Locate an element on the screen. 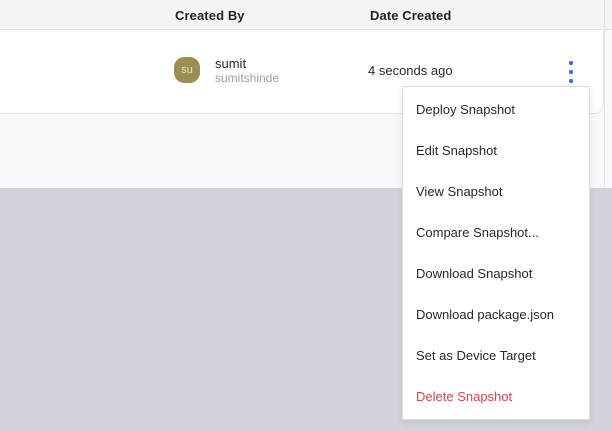 The image size is (612, 431). column-header-date-created: Date Created is located at coordinates (410, 15).